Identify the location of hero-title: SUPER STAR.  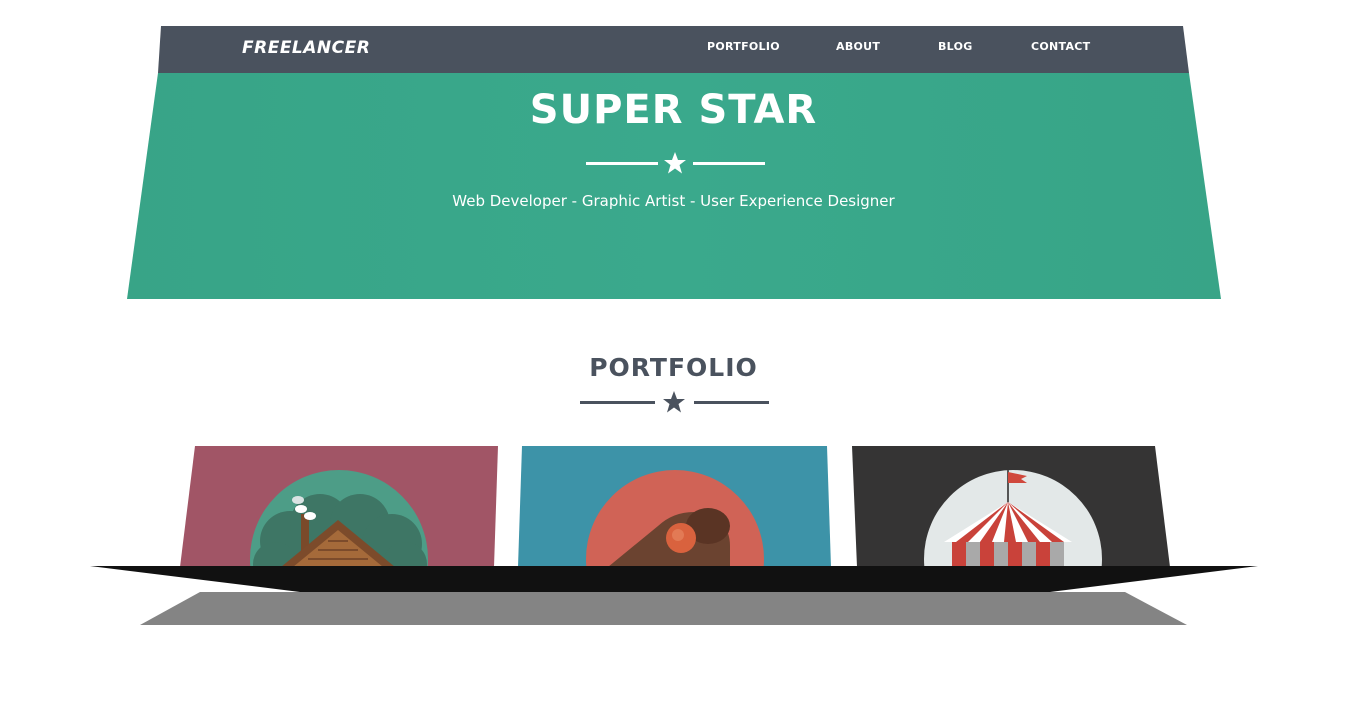
(673, 110).